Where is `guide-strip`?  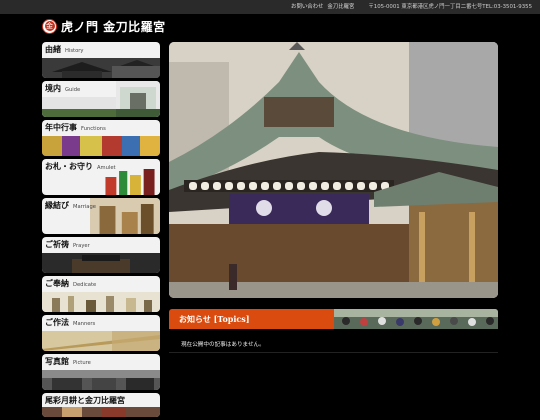
guide-strip is located at coordinates (79, 107).